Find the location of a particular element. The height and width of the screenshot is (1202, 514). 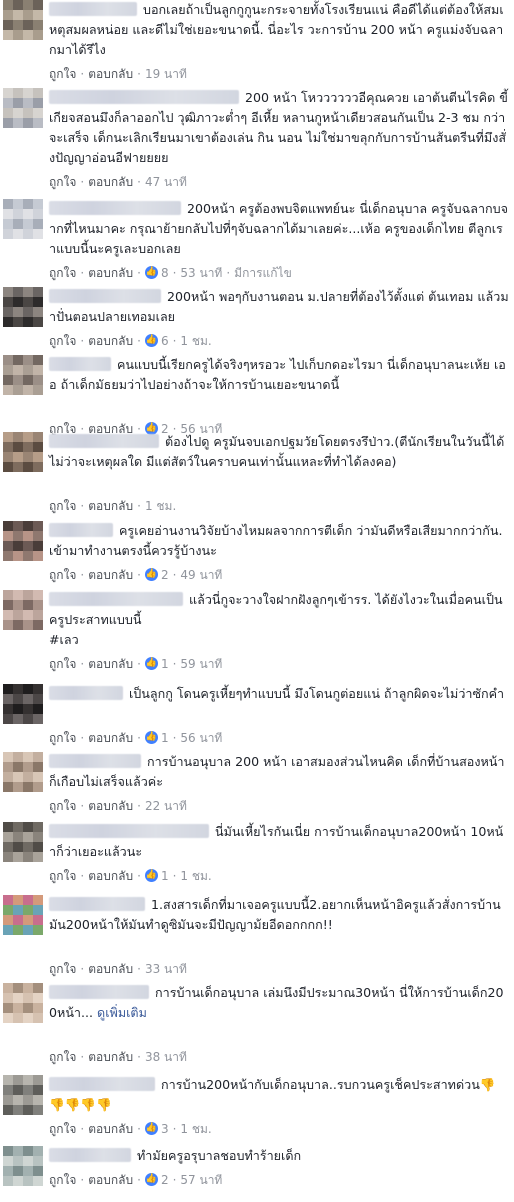

timestamp: 57 นาที is located at coordinates (201, 1180).